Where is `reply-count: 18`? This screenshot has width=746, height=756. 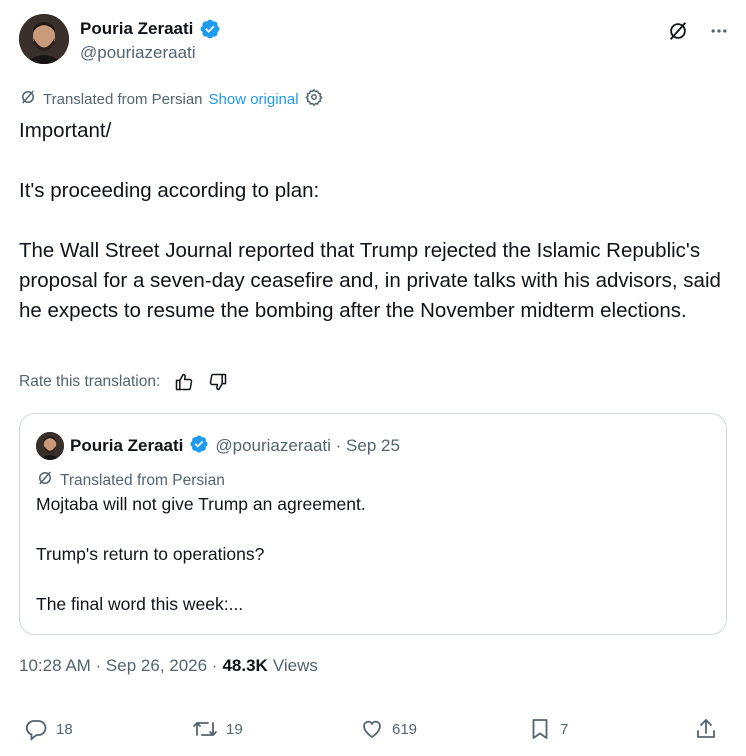
reply-count: 18 is located at coordinates (64, 729).